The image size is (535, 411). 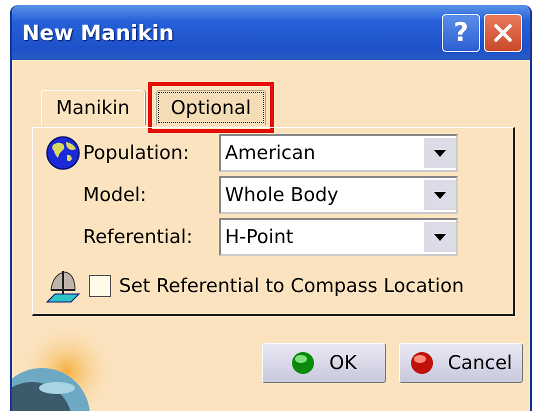 I want to click on checkbox-label: Set Referential to Compass Location, so click(x=291, y=286).